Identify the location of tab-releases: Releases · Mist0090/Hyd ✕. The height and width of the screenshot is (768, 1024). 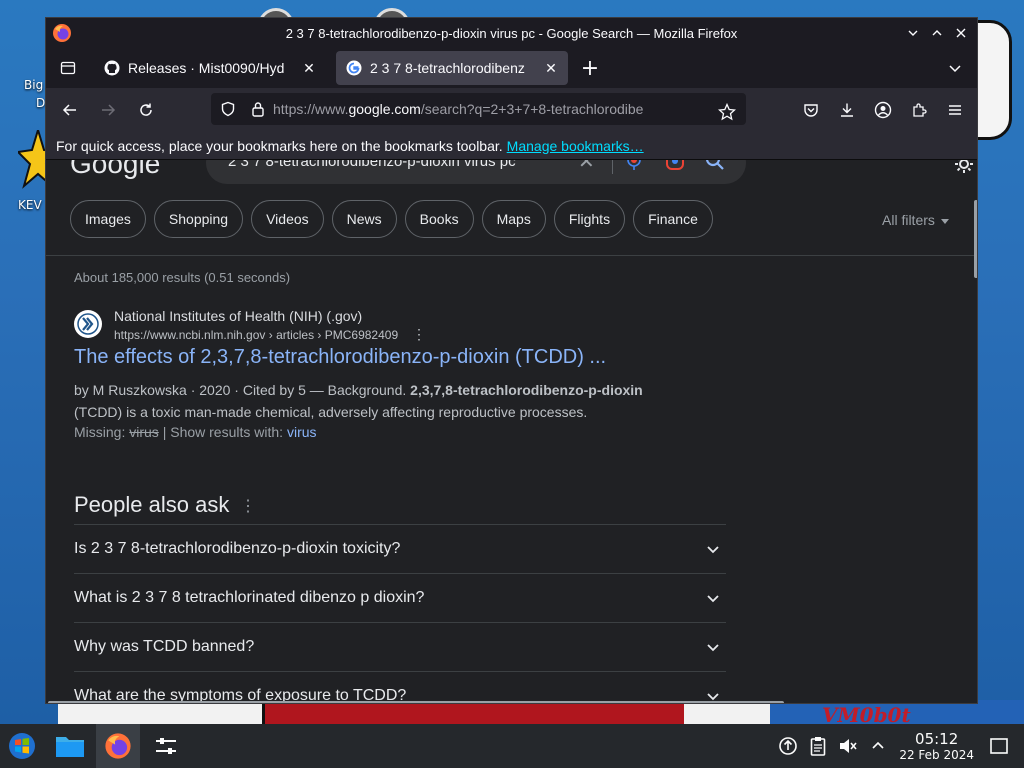
(210, 68).